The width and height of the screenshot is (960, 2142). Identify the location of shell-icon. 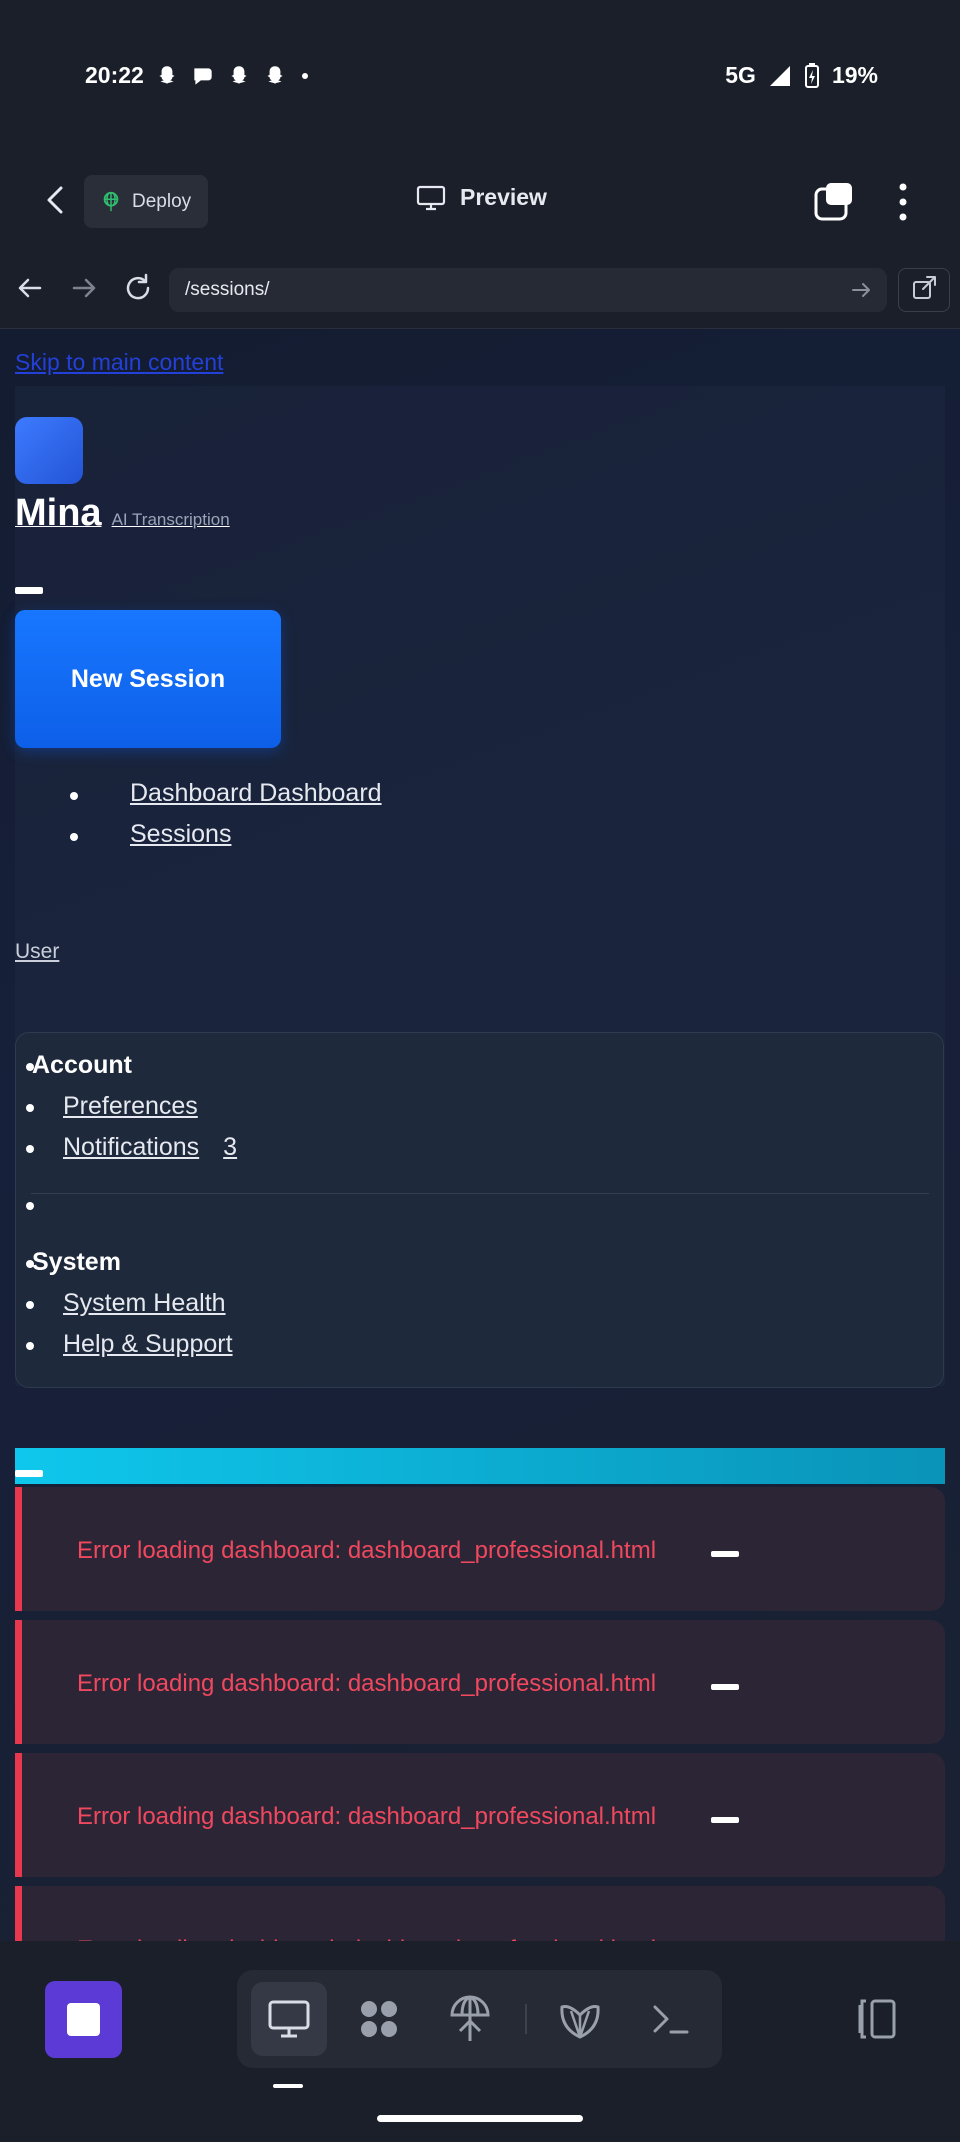
(580, 2022).